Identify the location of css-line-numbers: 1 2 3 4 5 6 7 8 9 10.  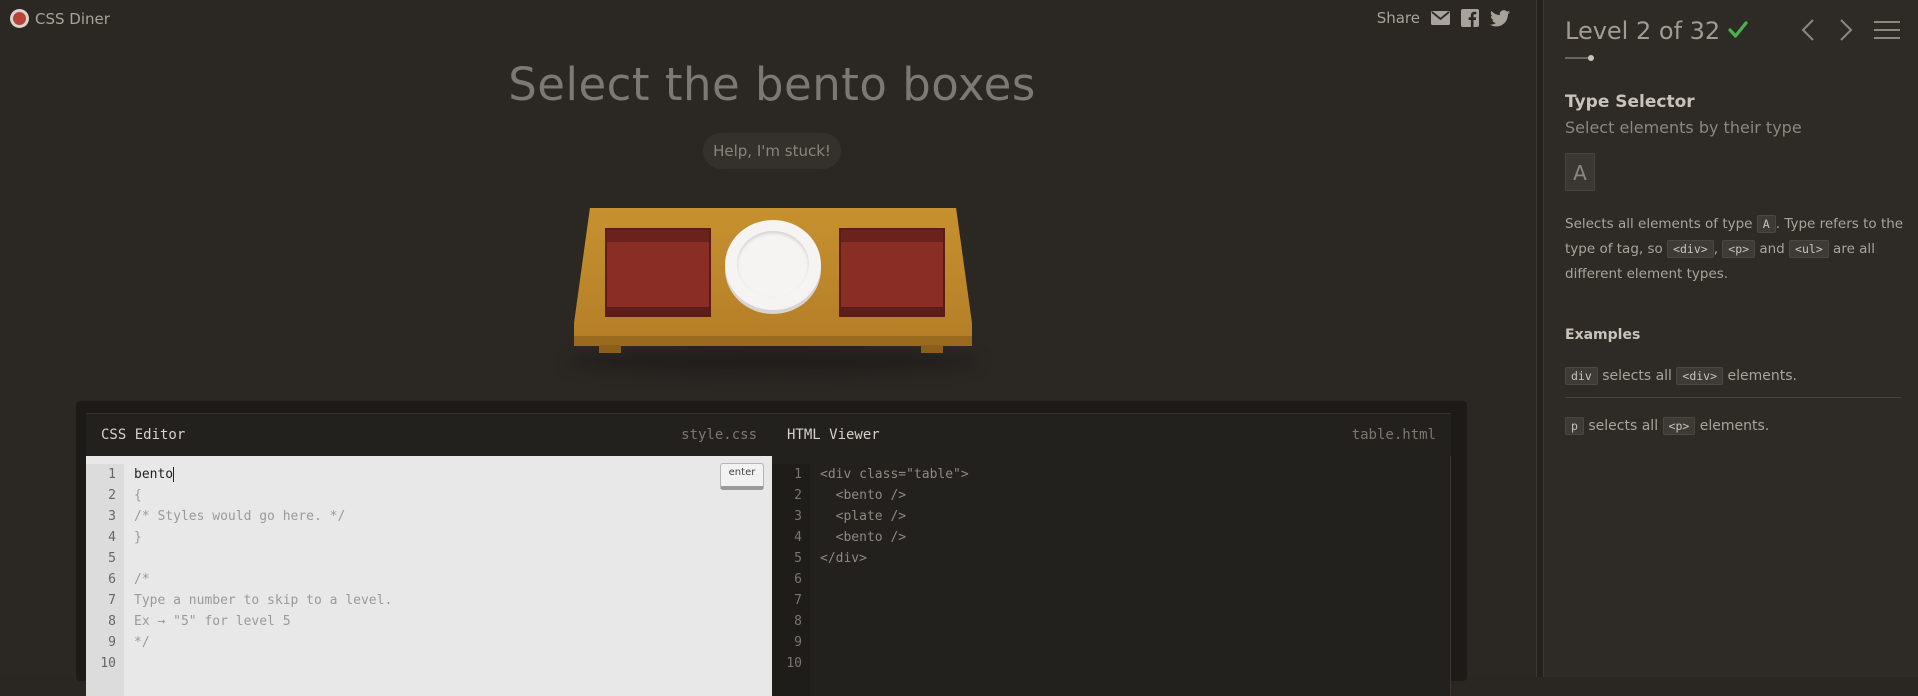
(105, 580).